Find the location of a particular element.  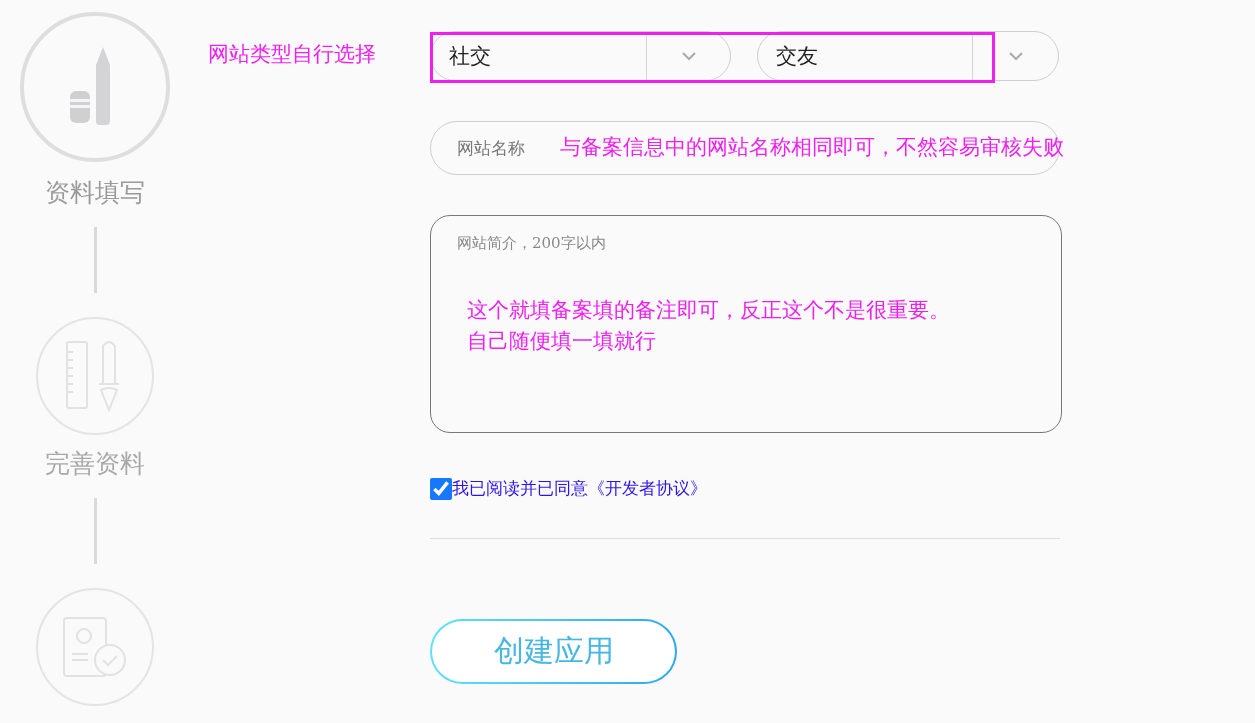

step-label: 完善资料 is located at coordinates (95, 464).